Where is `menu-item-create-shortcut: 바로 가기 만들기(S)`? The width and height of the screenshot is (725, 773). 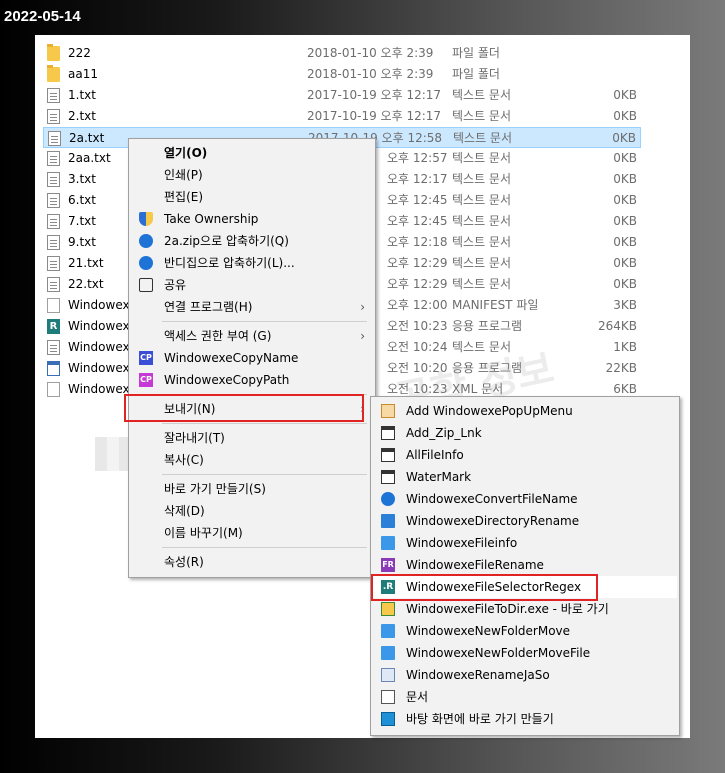
menu-item-create-shortcut: 바로 가기 만들기(S) is located at coordinates (252, 489).